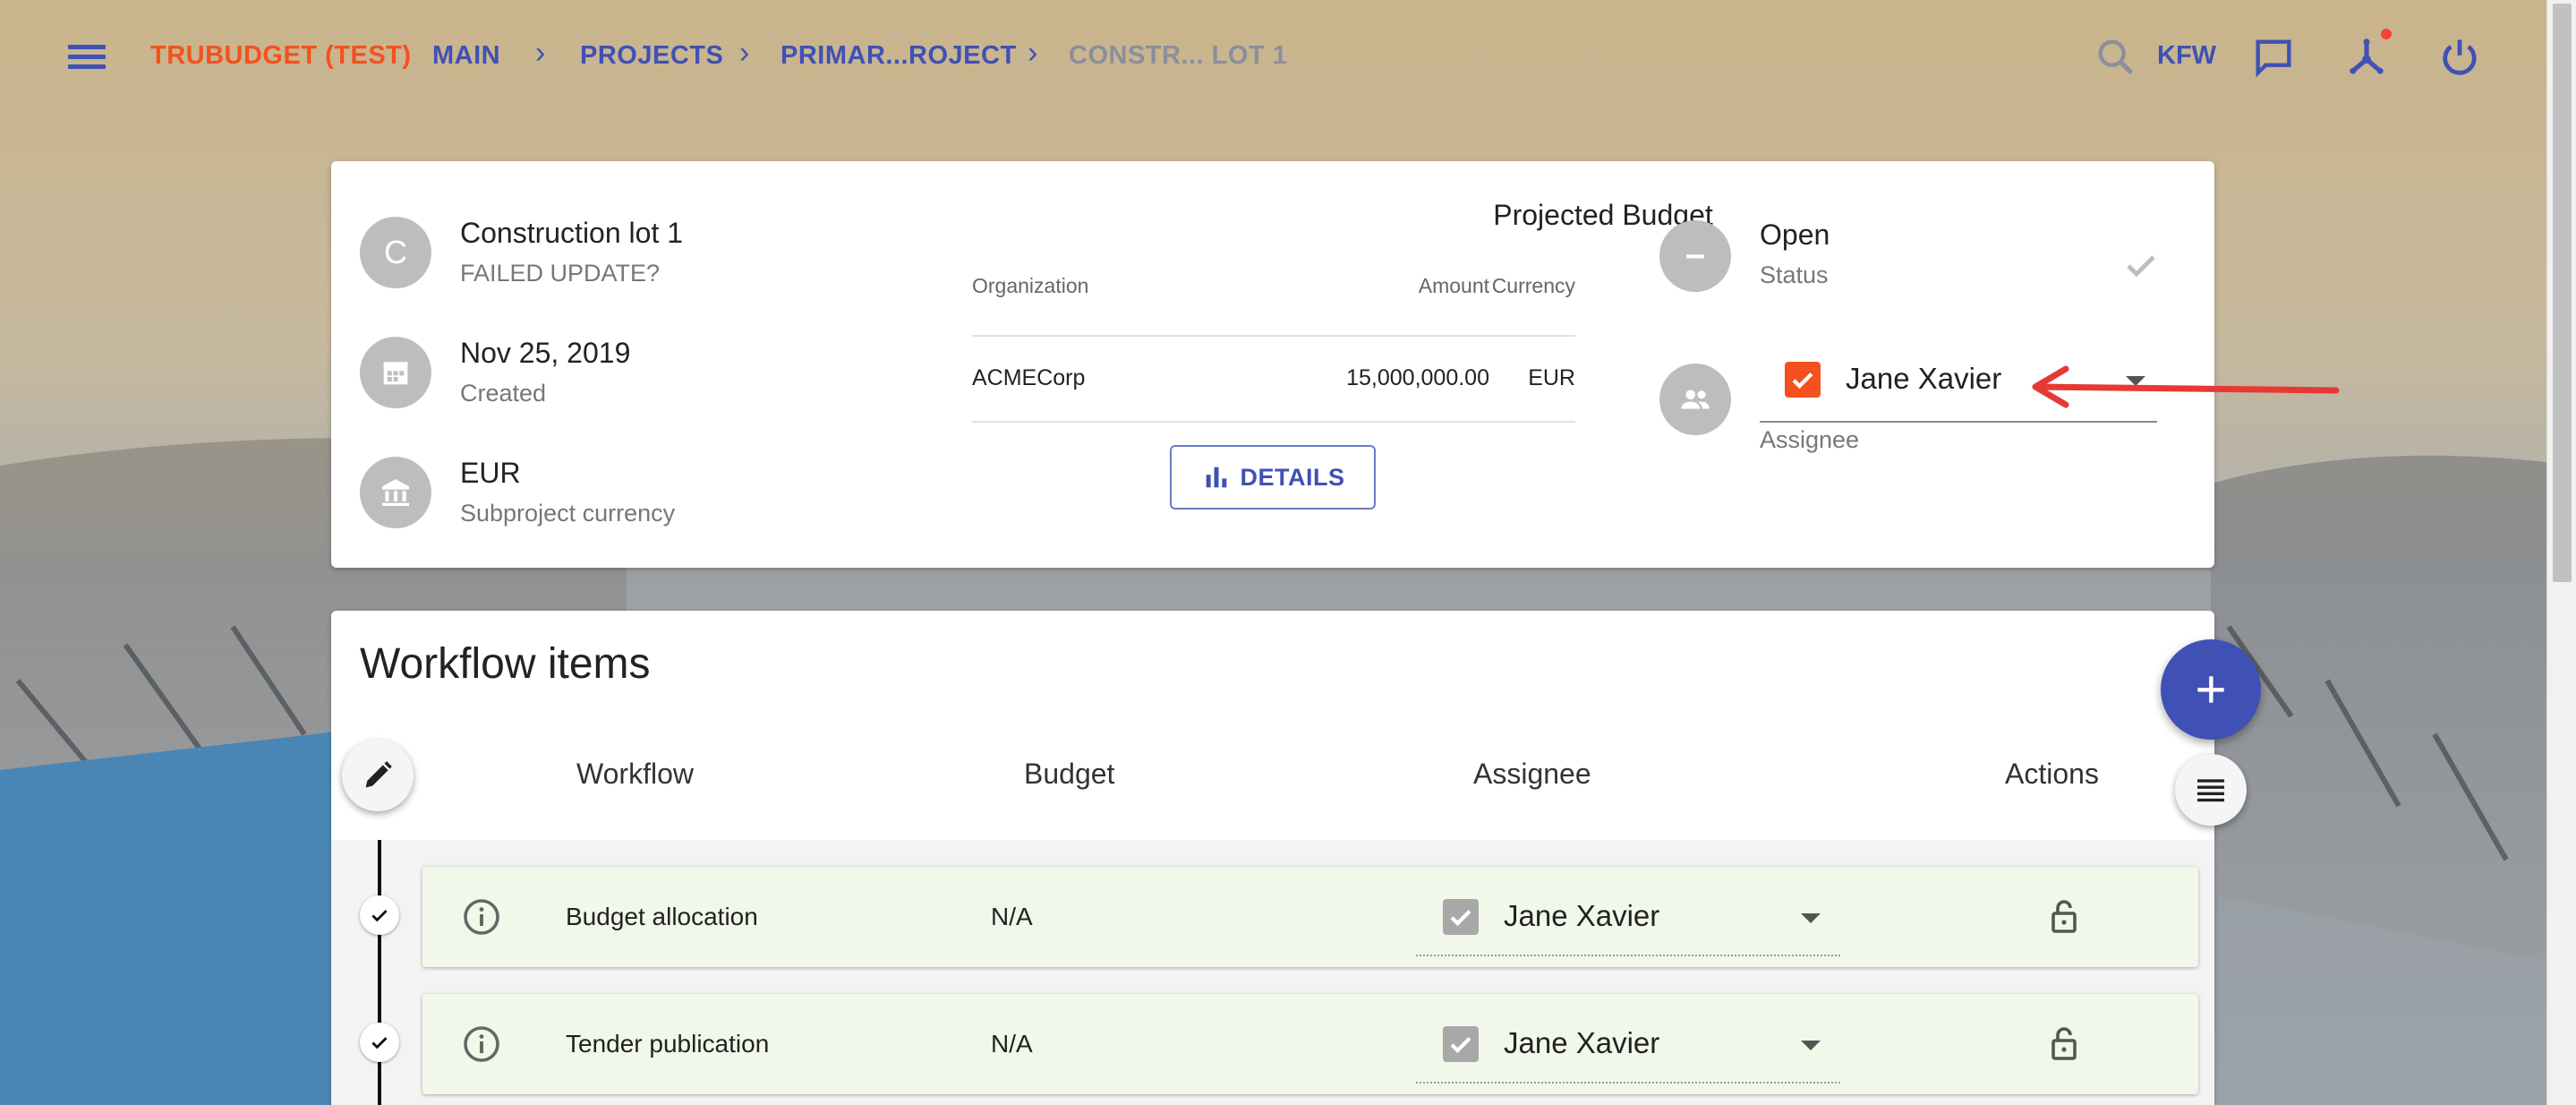  I want to click on workflow-item-row: Budget allocation N/A Jane Xavier, so click(1310, 917).